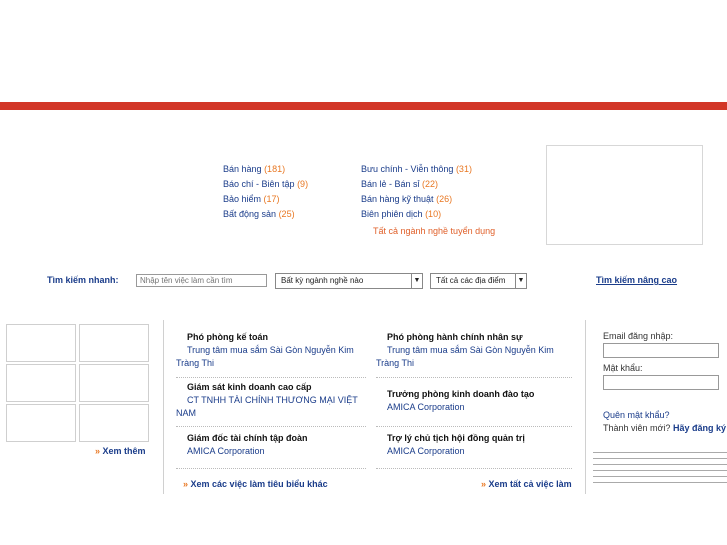 The height and width of the screenshot is (545, 727). What do you see at coordinates (416, 184) in the screenshot?
I see `category-link: Bán lẻ - Bán sỉ (22)` at bounding box center [416, 184].